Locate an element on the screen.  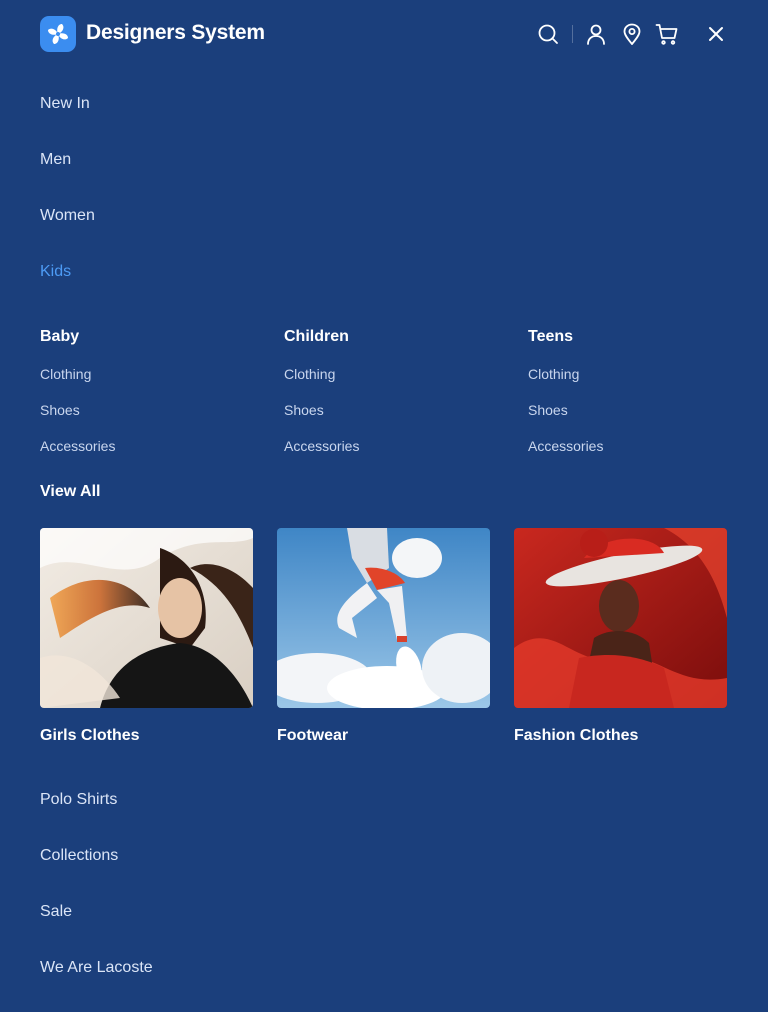
view-all-link: View All is located at coordinates (70, 492).